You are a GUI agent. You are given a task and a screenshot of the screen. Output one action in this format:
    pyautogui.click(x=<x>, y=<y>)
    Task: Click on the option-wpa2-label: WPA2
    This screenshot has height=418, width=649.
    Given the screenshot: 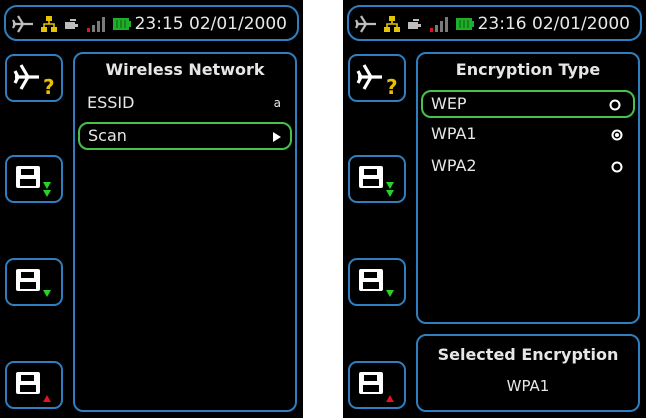 What is the action you would take?
    pyautogui.click(x=454, y=165)
    